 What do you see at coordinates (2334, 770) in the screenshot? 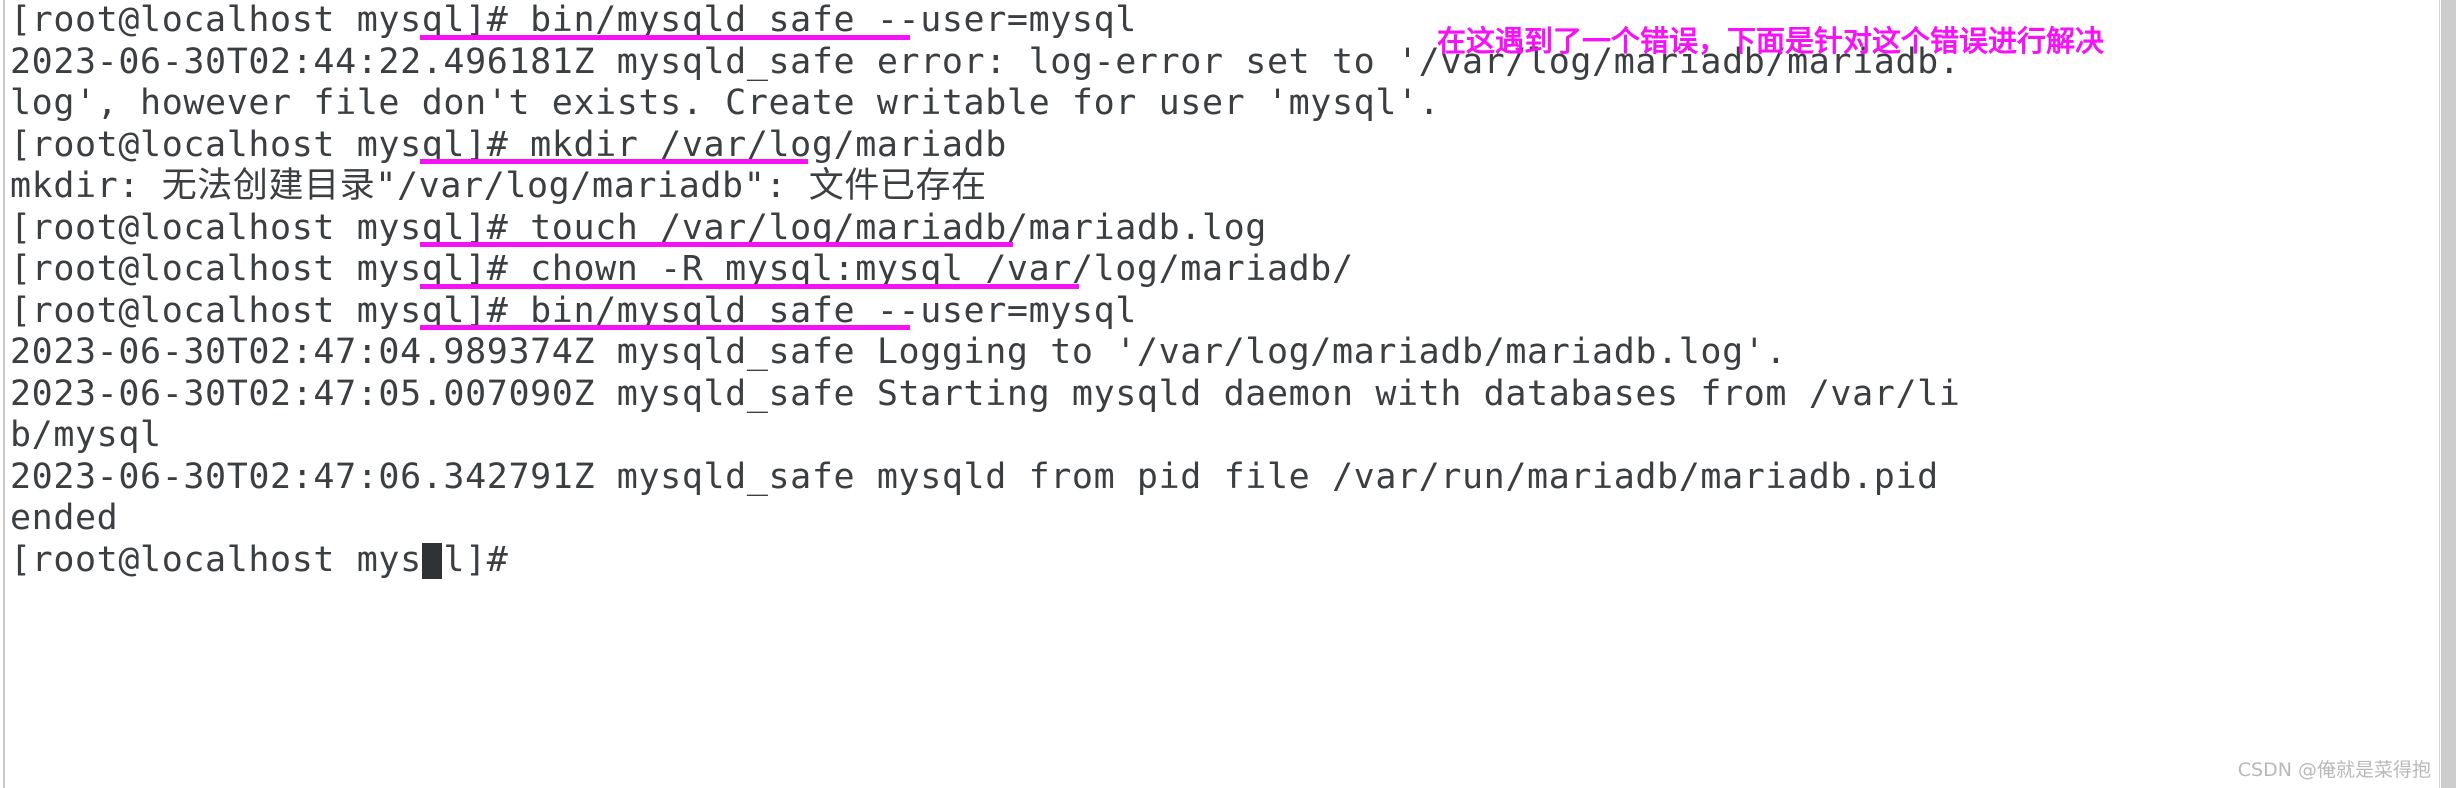
I see `csdn-watermark: CSDN @俺就是菜得抱` at bounding box center [2334, 770].